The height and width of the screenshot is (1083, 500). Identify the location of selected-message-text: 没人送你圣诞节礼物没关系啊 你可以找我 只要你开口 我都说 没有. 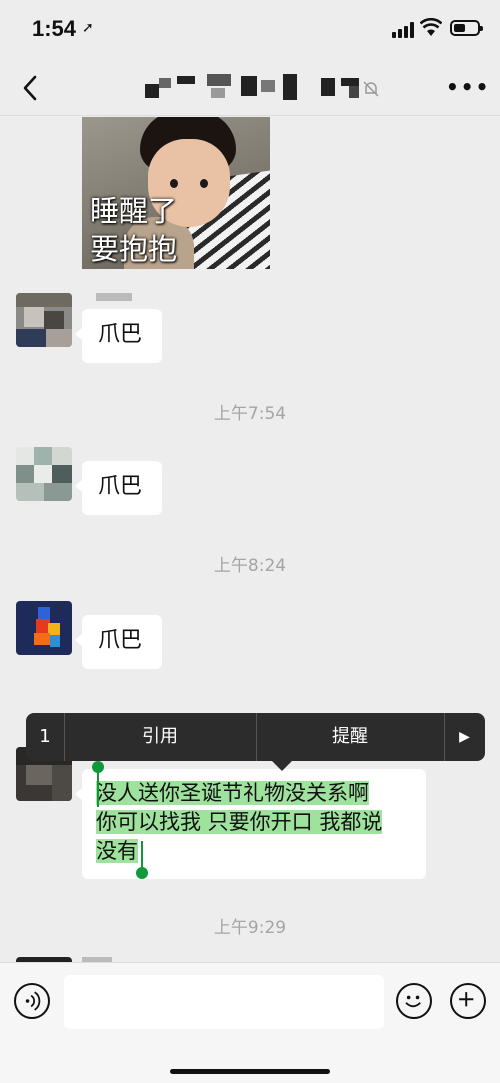
(255, 822).